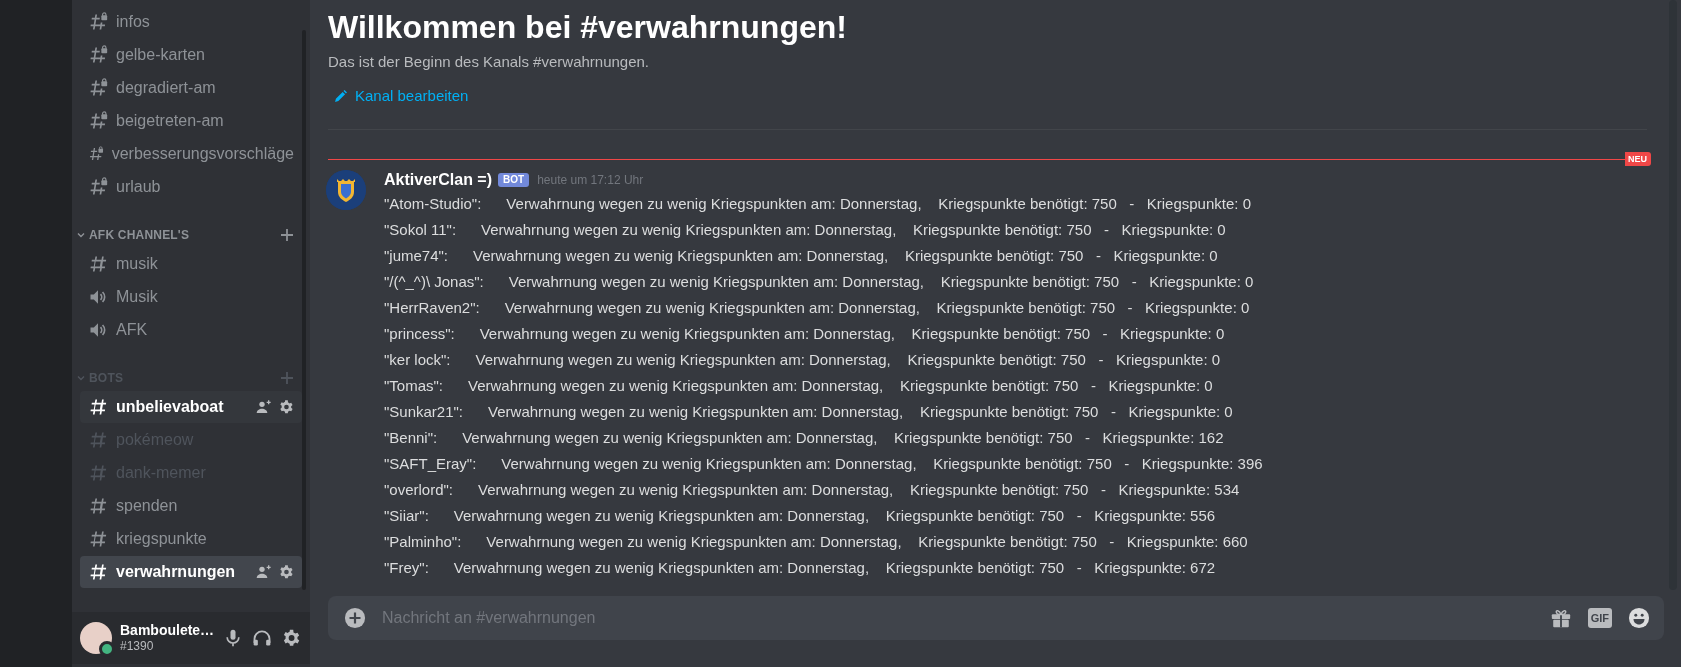 Image resolution: width=1681 pixels, height=667 pixels. Describe the element at coordinates (107, 649) in the screenshot. I see `online-status-icon` at that location.